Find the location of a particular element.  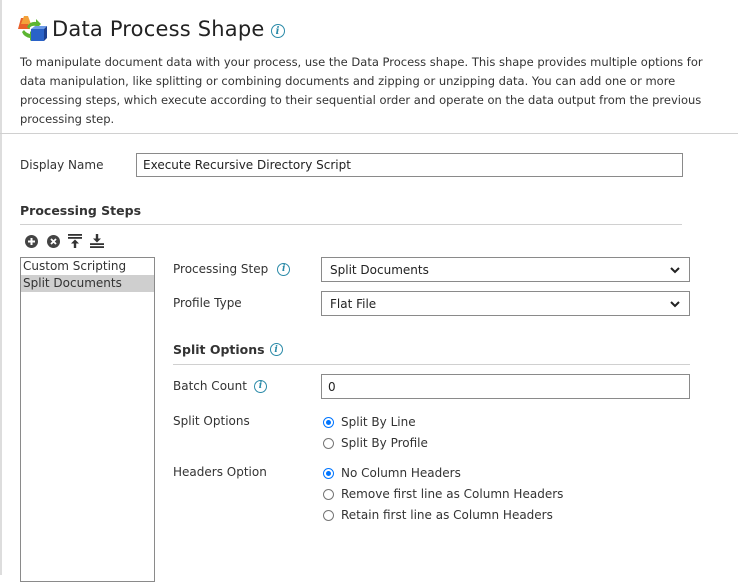

radio-label: Retain first line as Column Headers is located at coordinates (447, 515).